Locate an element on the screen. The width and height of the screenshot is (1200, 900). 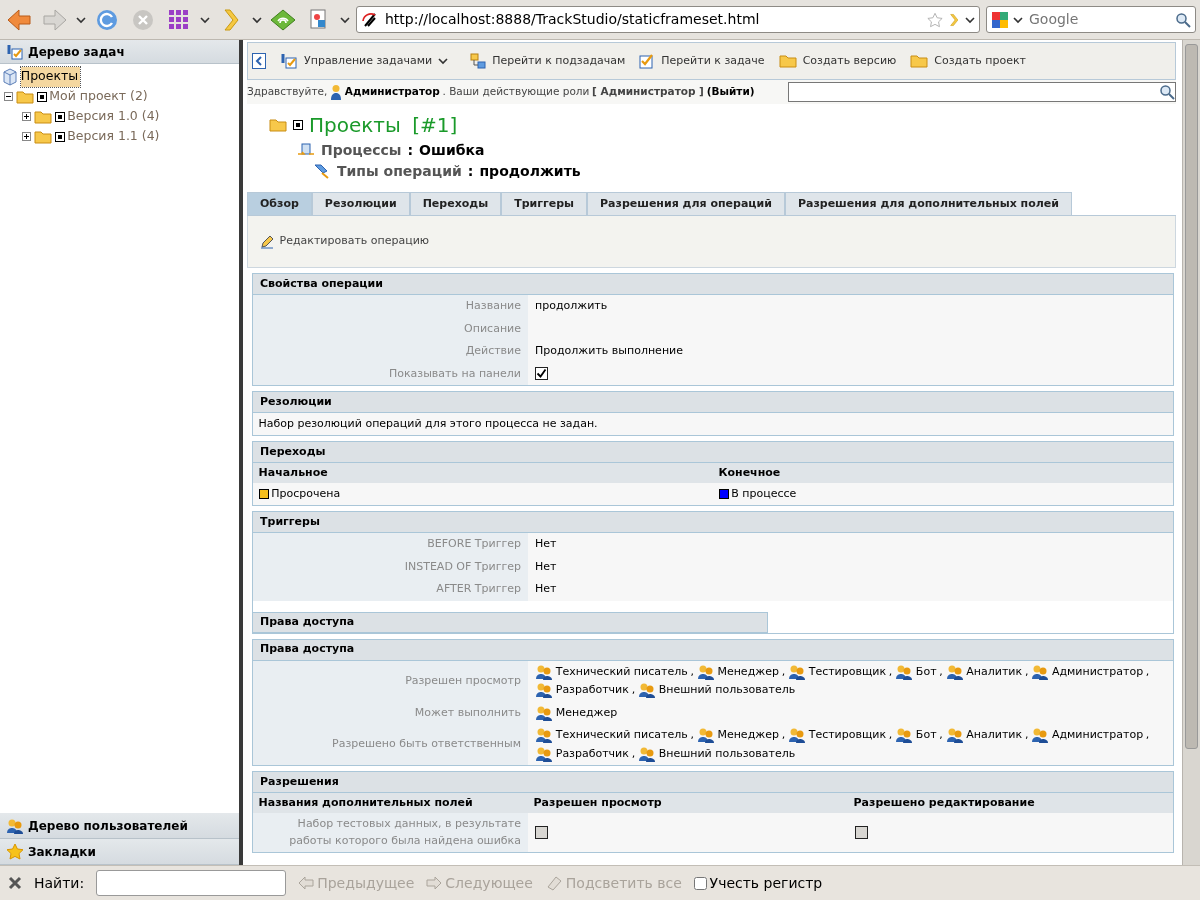
edit-link: Редактировать операцию is located at coordinates (345, 241).